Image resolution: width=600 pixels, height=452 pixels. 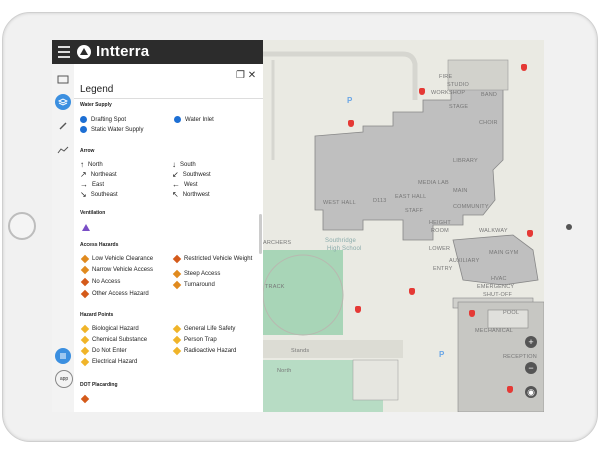 I want to click on section-access-hazards: Access Hazards, so click(x=99, y=245).